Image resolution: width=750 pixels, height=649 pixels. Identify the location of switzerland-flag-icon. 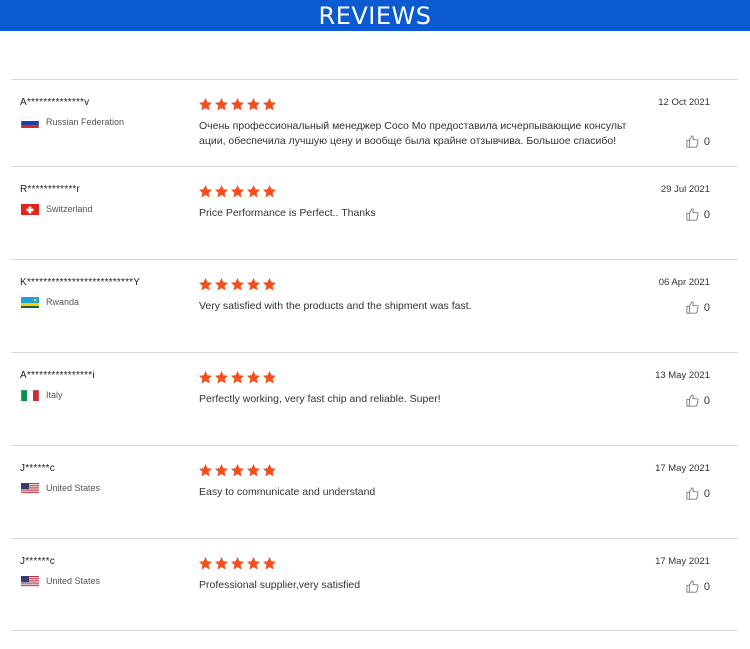
(30, 209).